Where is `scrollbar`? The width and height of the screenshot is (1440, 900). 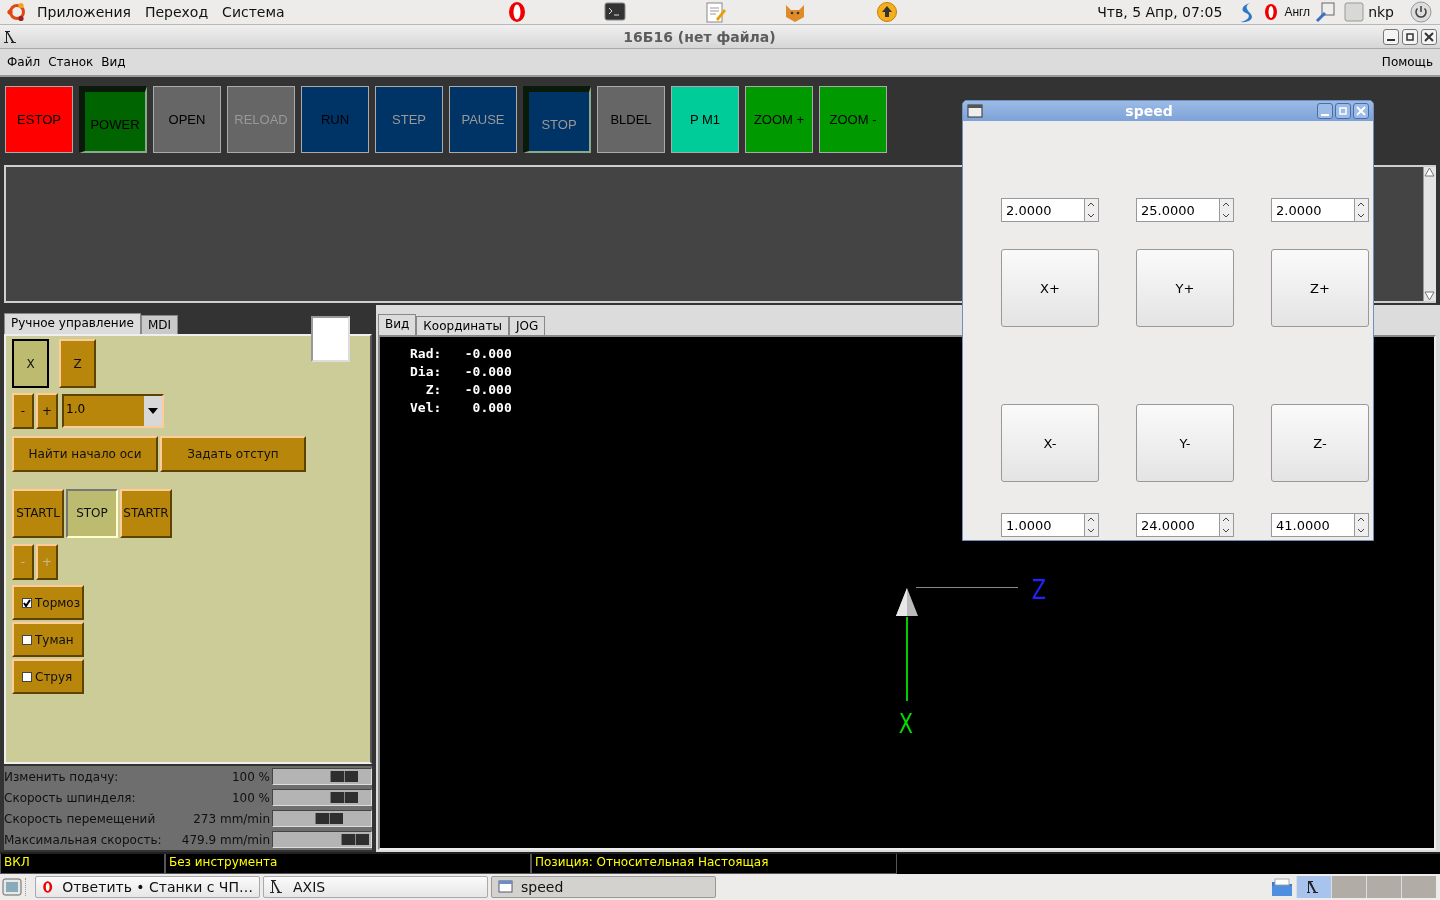
scrollbar is located at coordinates (1429, 234).